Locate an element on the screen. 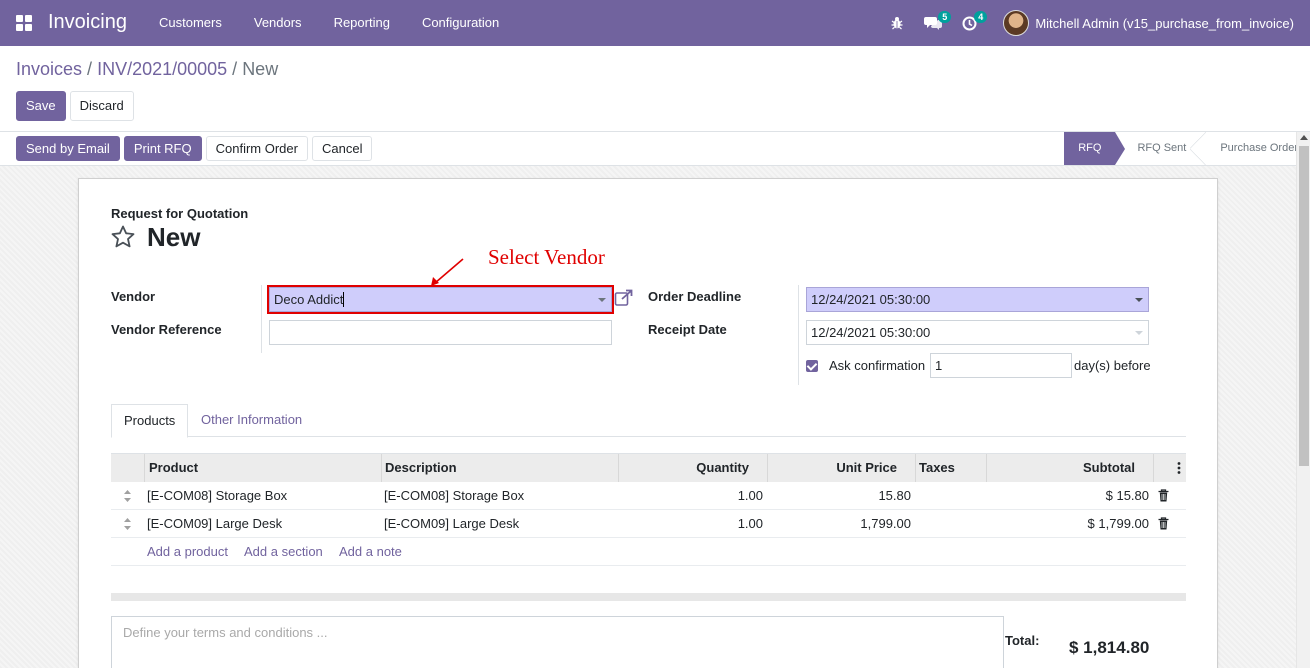 This screenshot has height=668, width=1310. print-rfq-button: Print RFQ is located at coordinates (162, 148).